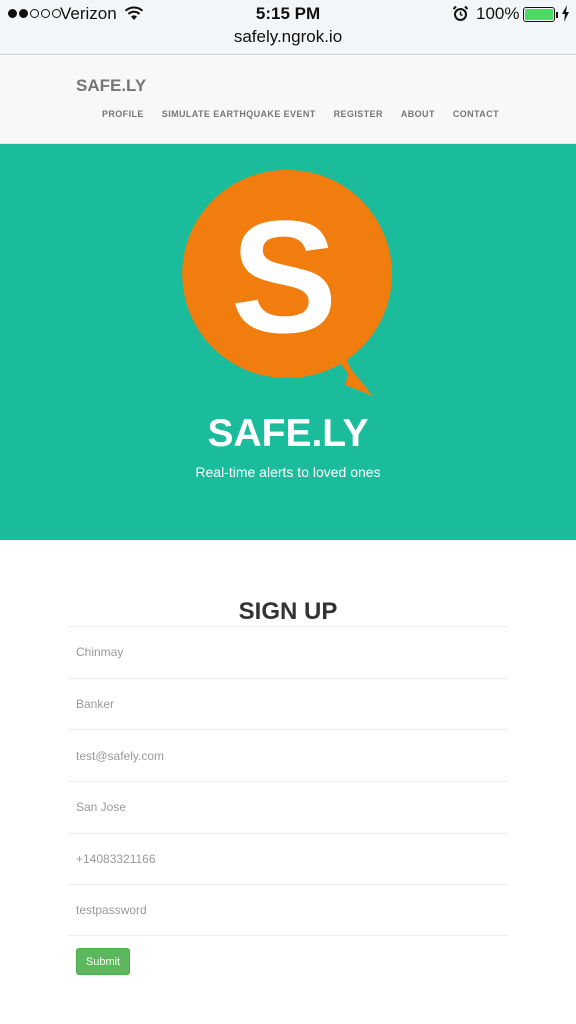 The height and width of the screenshot is (1024, 576). I want to click on city-input, so click(288, 807).